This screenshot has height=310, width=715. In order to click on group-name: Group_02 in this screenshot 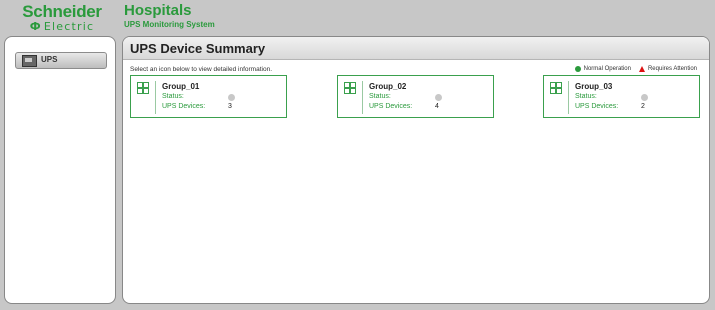, I will do `click(387, 86)`.